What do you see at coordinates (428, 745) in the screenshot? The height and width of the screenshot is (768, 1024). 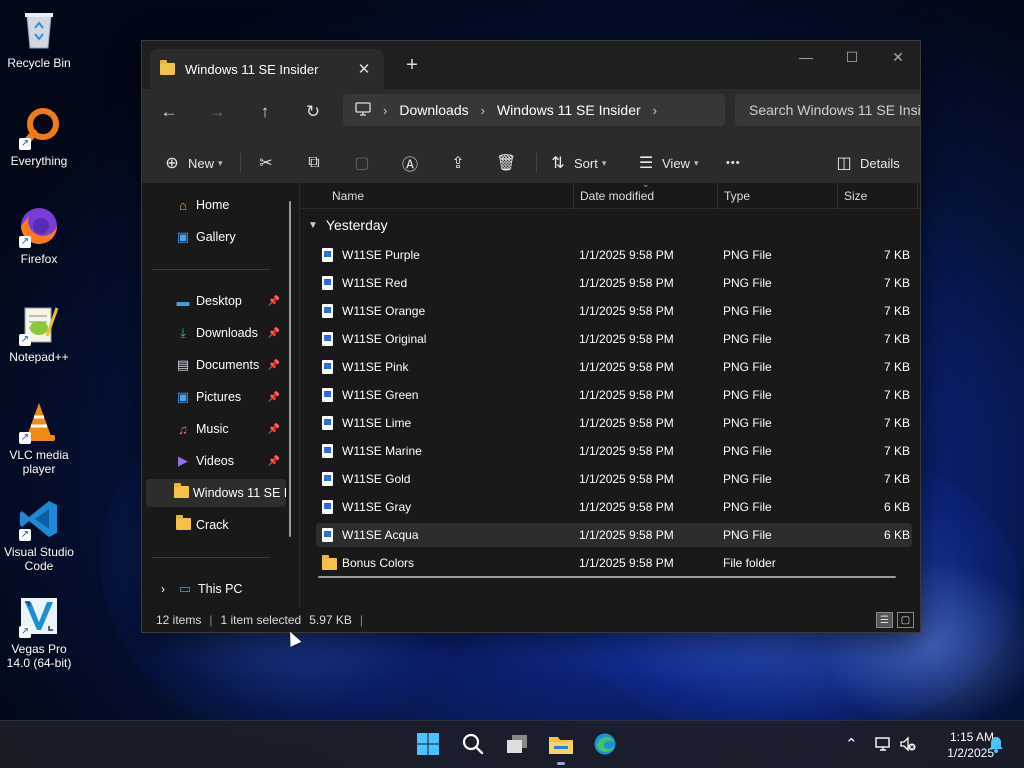 I see `start-button` at bounding box center [428, 745].